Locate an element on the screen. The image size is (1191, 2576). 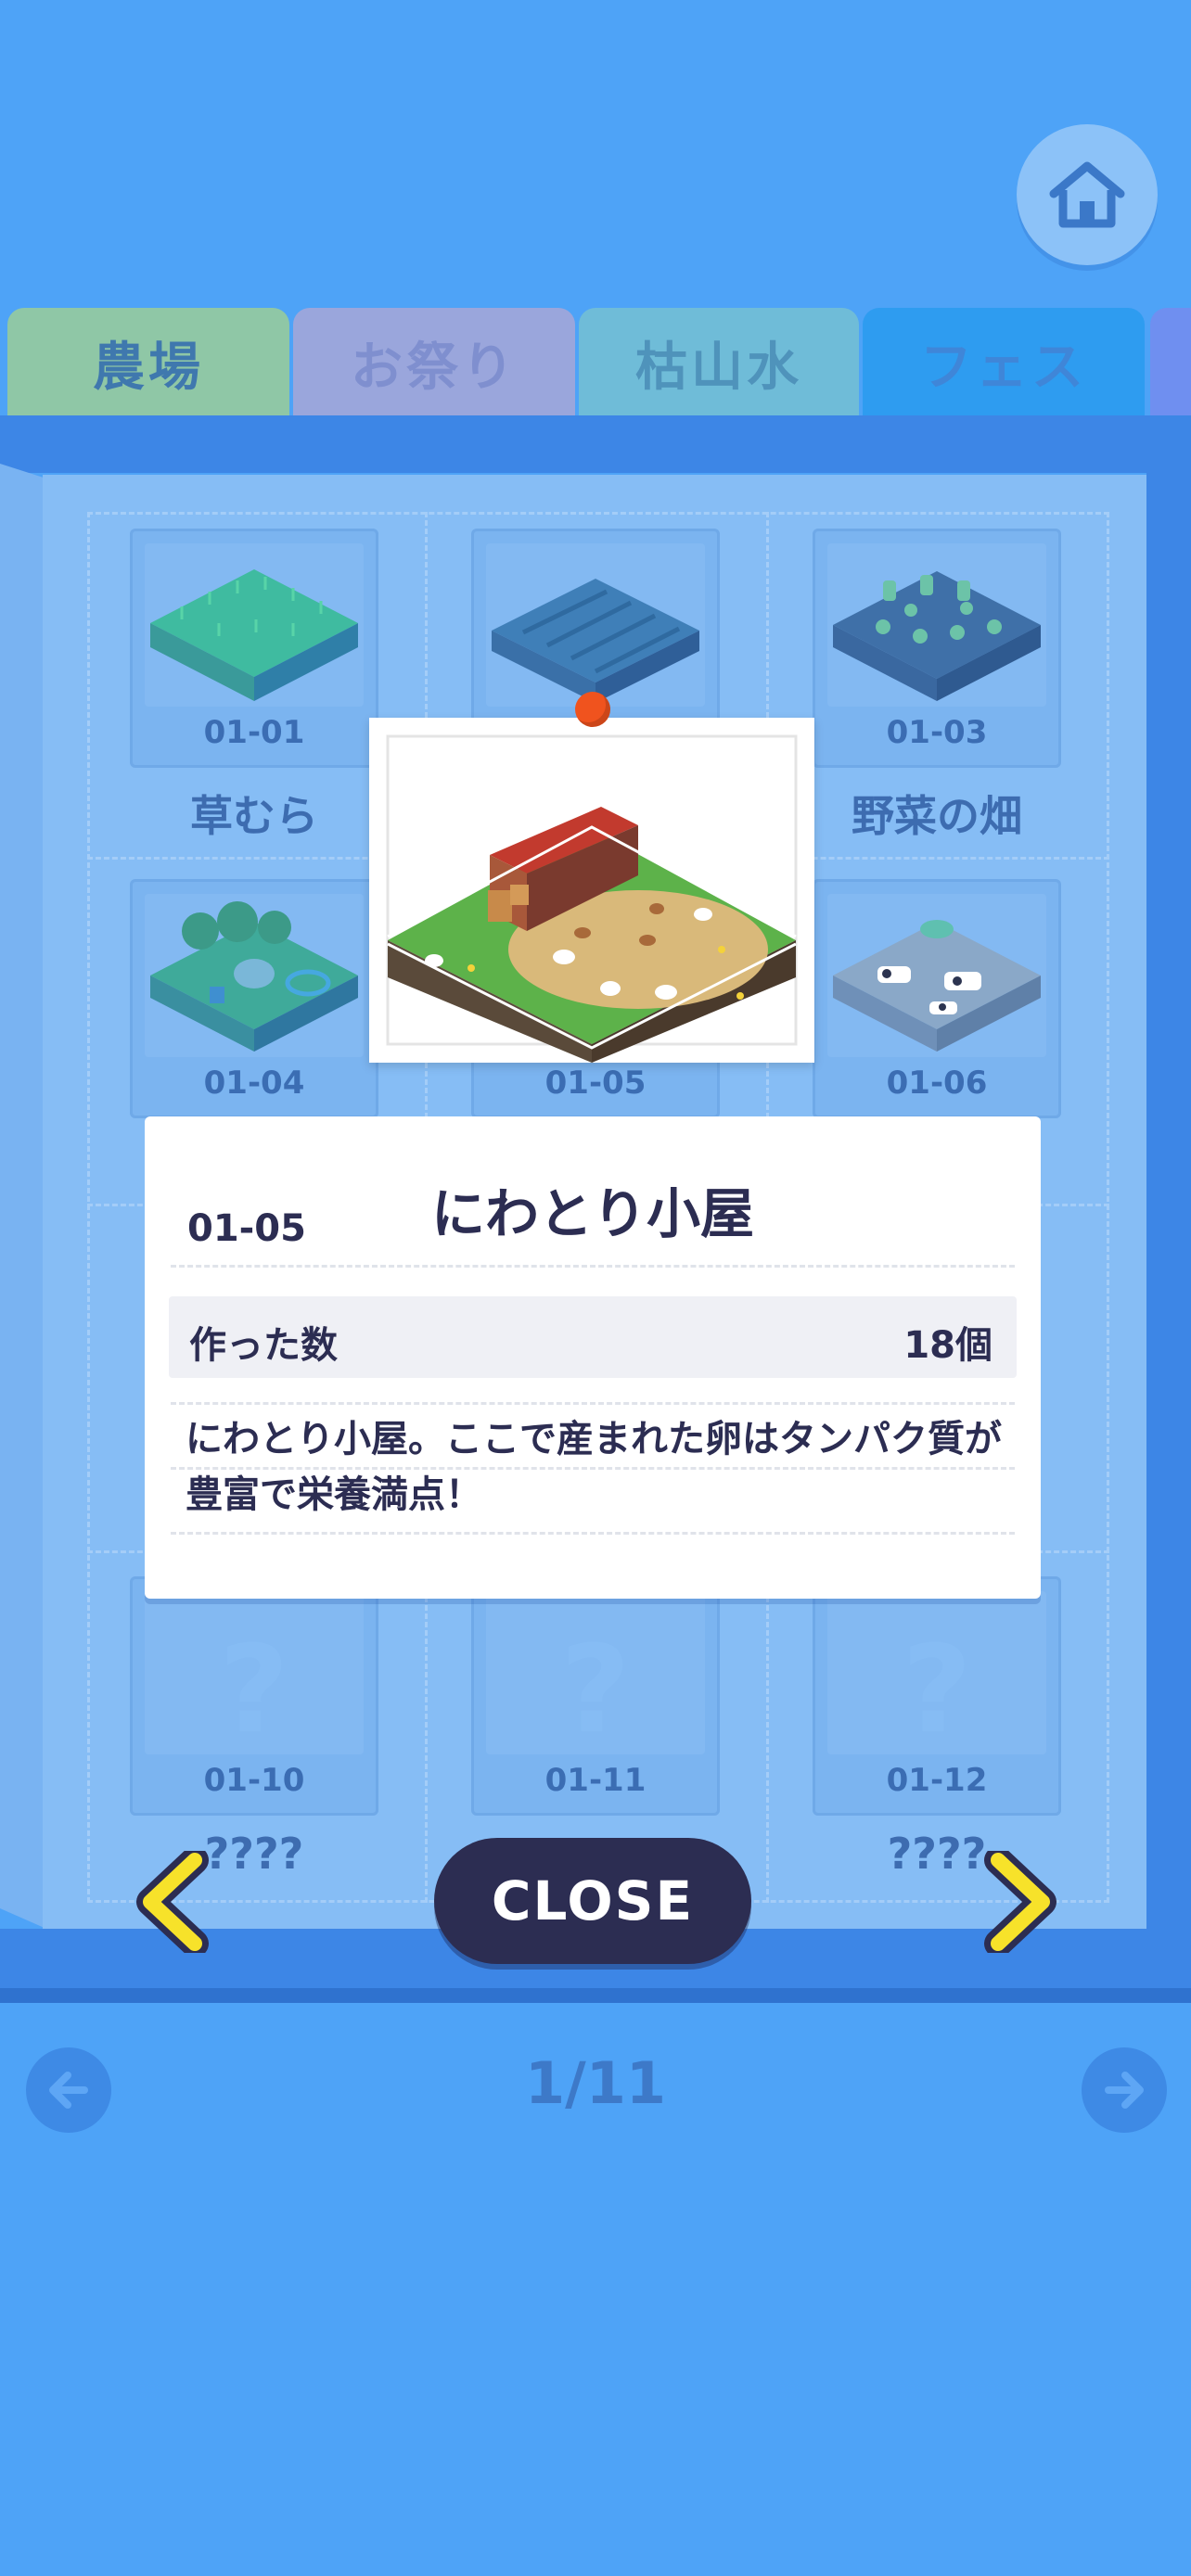
arrow-right-icon is located at coordinates (1124, 2090).